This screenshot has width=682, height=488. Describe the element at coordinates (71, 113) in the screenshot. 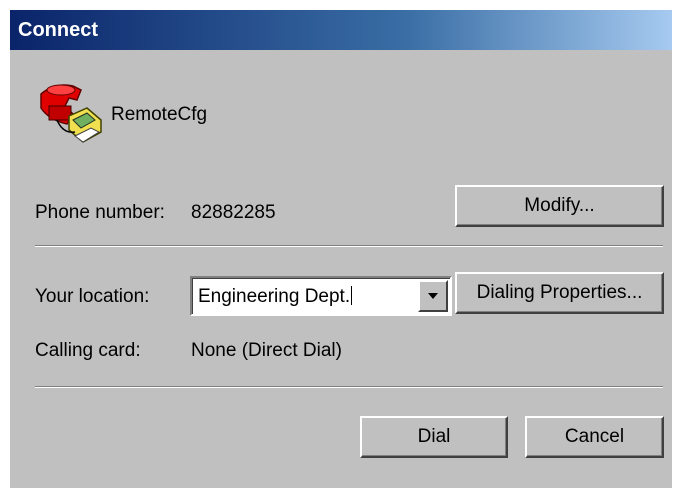

I see `telephone-icon` at that location.